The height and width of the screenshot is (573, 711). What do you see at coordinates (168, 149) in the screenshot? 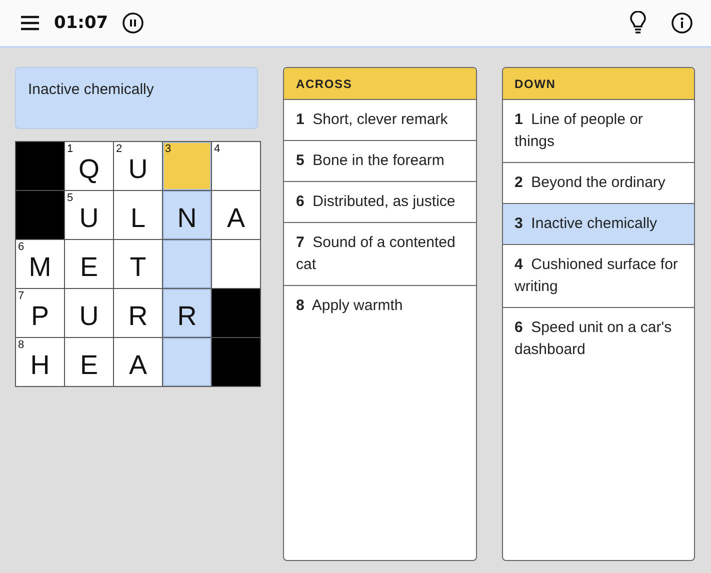
I see `cell-number: 3` at bounding box center [168, 149].